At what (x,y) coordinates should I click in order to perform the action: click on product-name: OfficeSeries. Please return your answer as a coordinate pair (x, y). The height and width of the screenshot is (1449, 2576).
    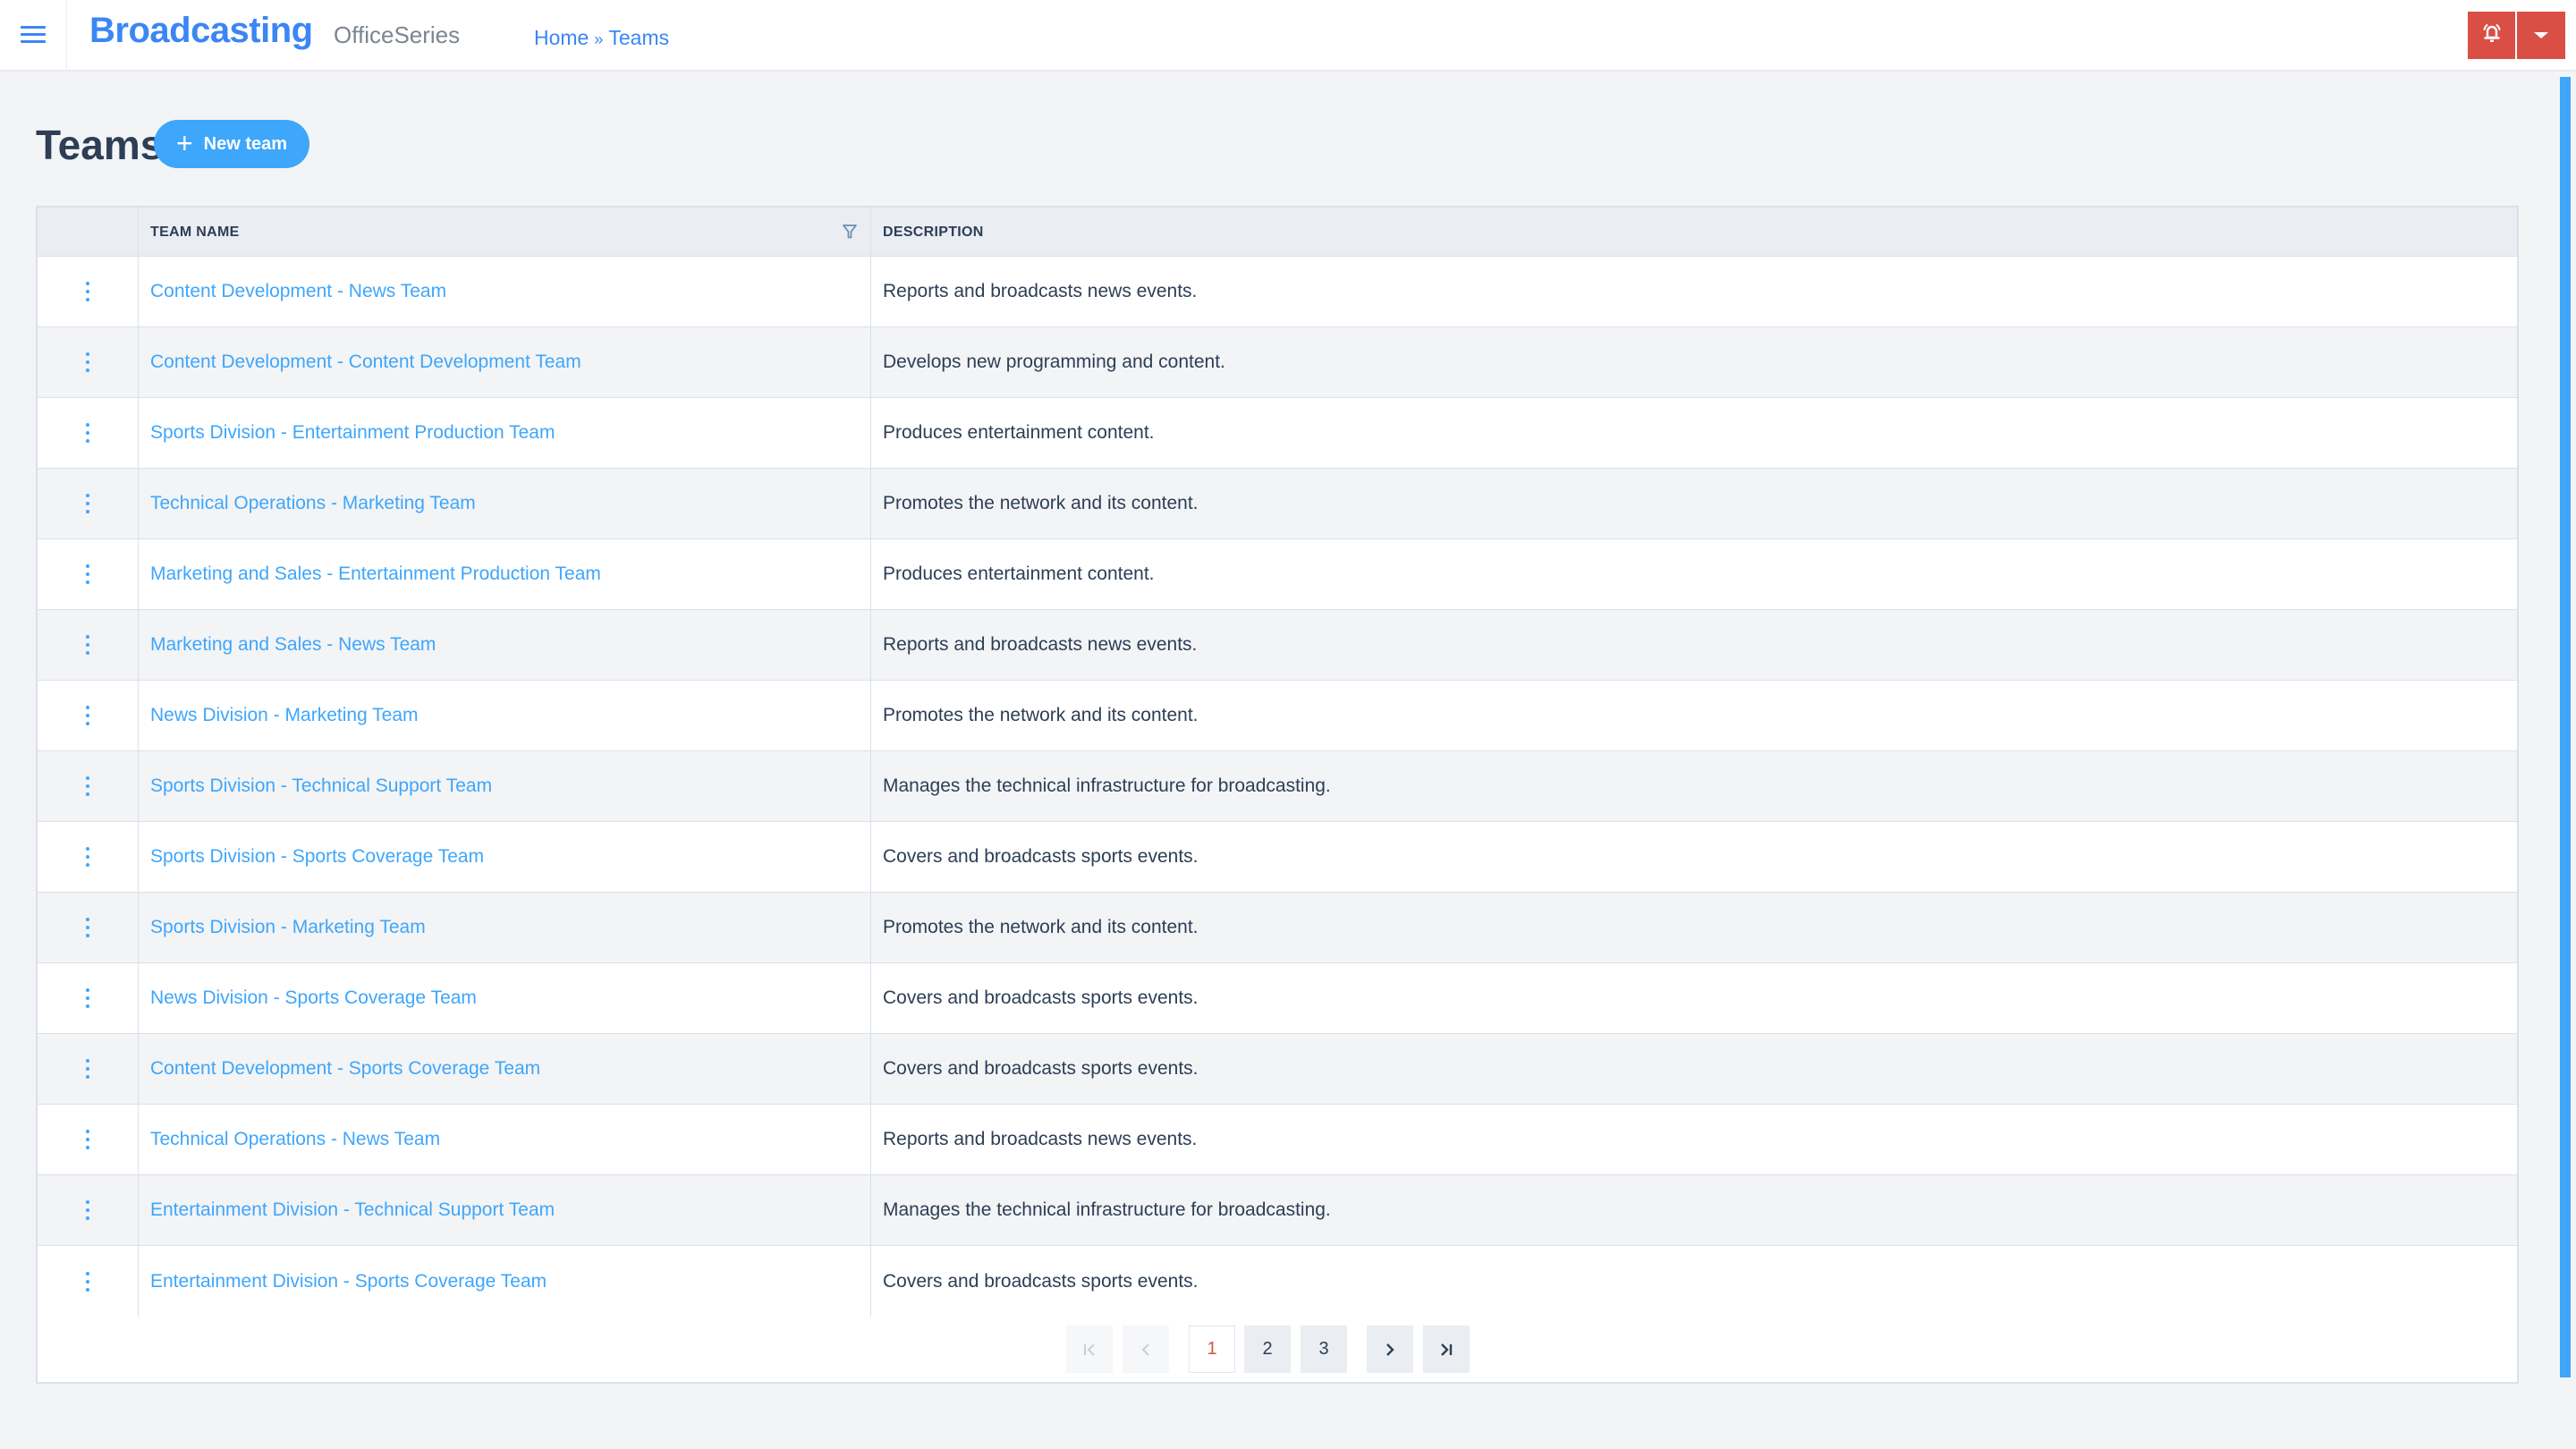
    Looking at the image, I should click on (397, 34).